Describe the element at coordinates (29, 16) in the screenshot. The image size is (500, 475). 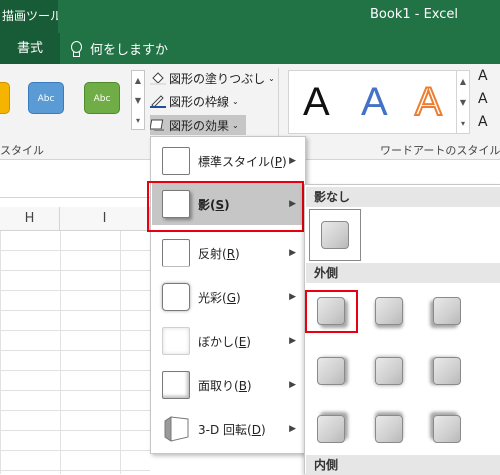
I see `contextual-tab-label: 描画ツール` at that location.